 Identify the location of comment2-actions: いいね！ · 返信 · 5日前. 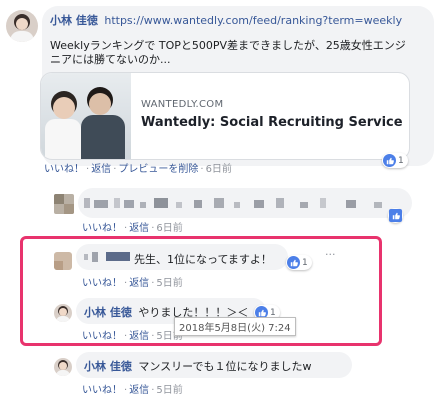
(132, 283).